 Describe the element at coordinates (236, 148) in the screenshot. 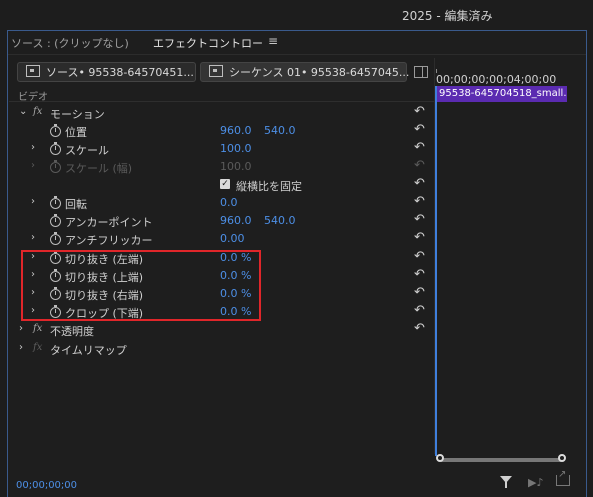

I see `scale-value: 100.0` at that location.